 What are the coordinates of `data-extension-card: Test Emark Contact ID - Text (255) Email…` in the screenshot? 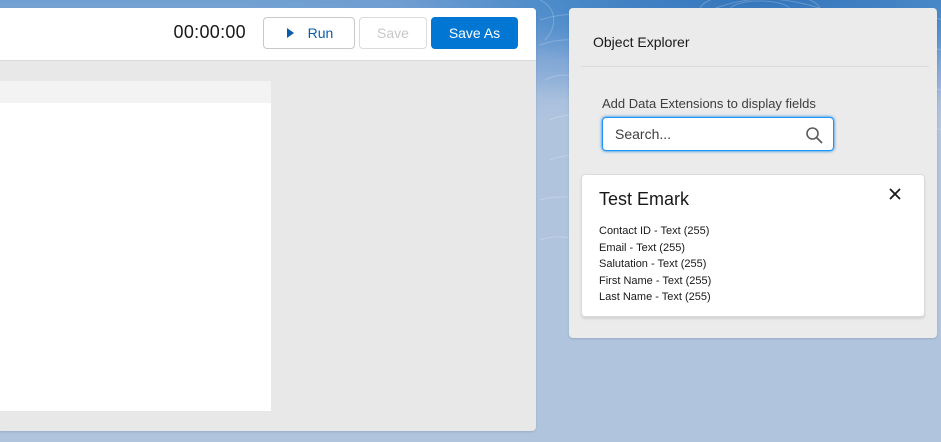 It's located at (753, 245).